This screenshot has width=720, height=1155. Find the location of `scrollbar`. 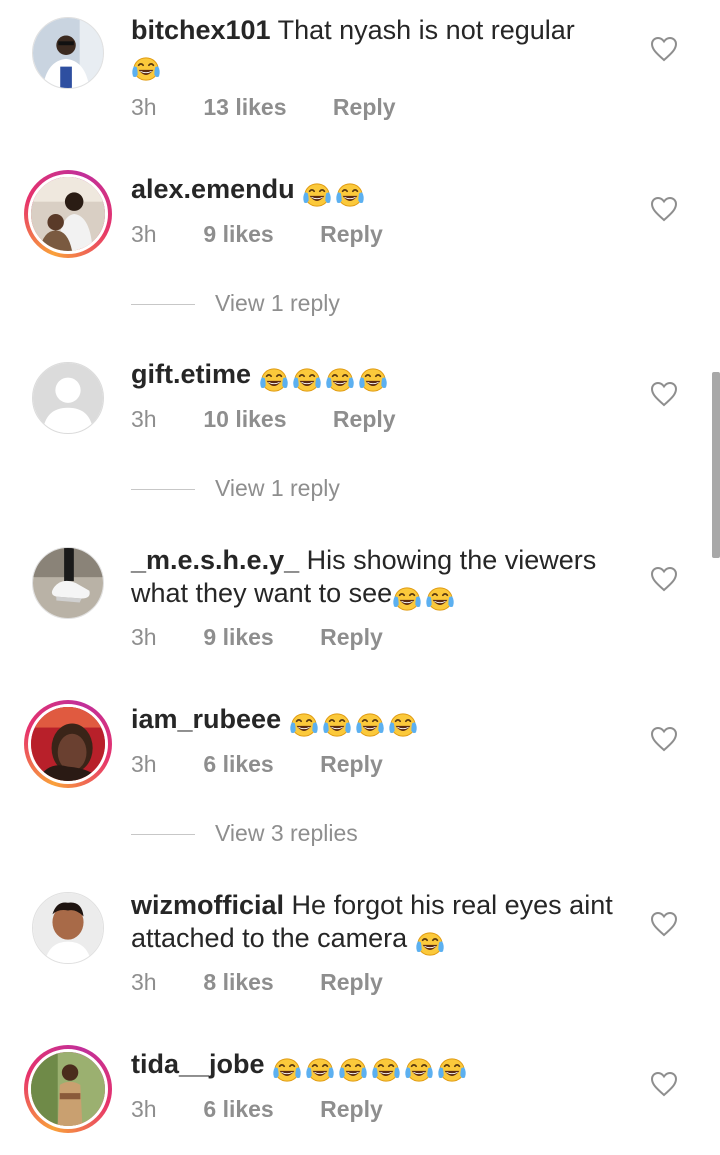

scrollbar is located at coordinates (716, 465).